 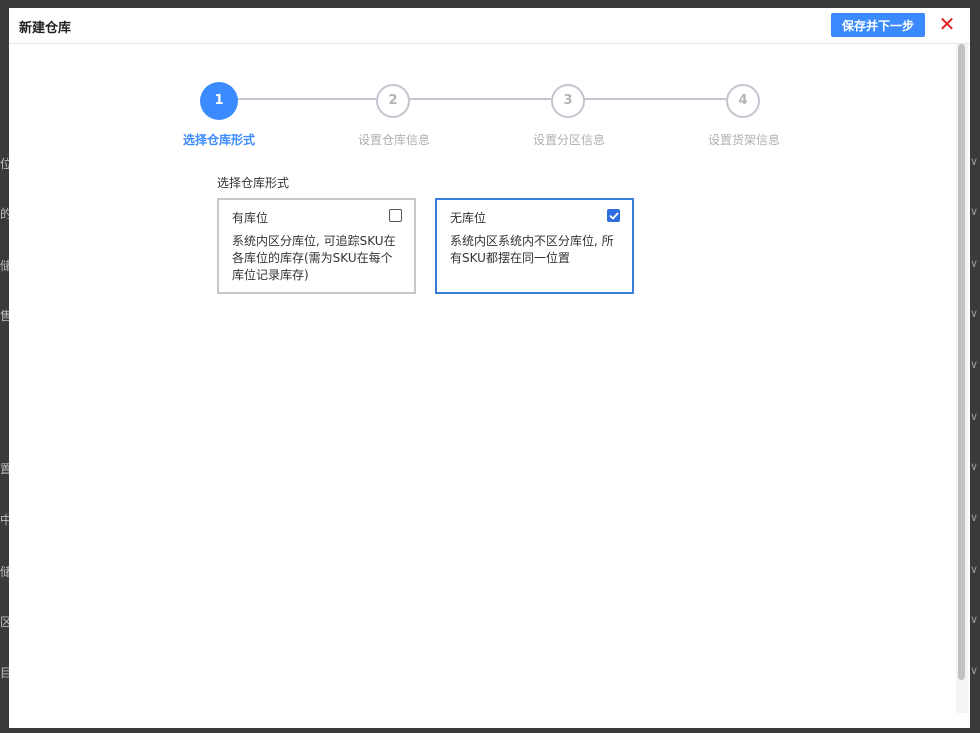 What do you see at coordinates (219, 101) in the screenshot?
I see `step-1-circle: 1` at bounding box center [219, 101].